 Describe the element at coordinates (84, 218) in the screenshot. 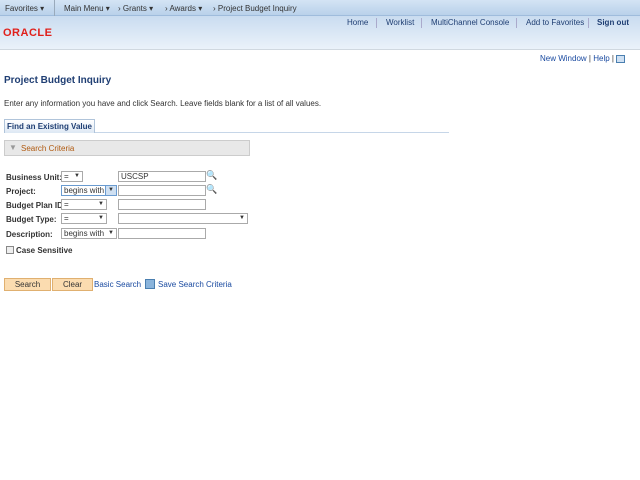

I see `budget-type-operator: = ▼` at that location.